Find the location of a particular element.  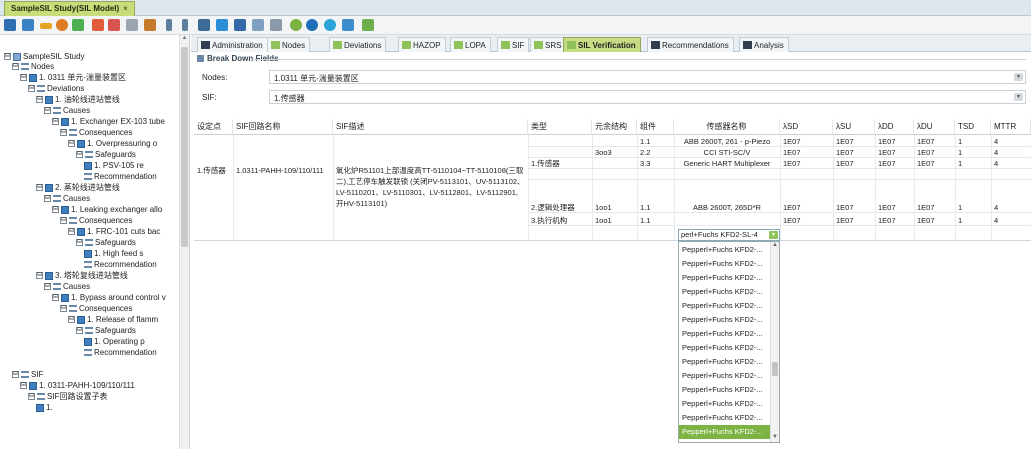

table-icon is located at coordinates (258, 25).